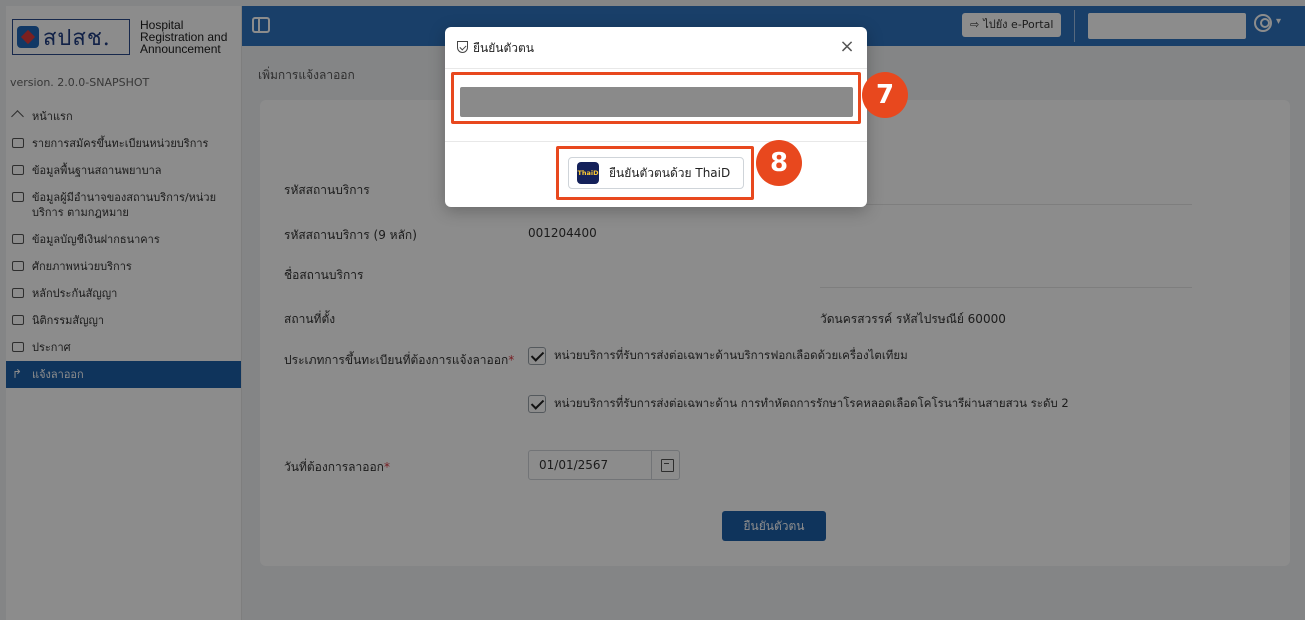 This screenshot has height=620, width=1305. I want to click on callout-badge-step7: 7, so click(885, 95).